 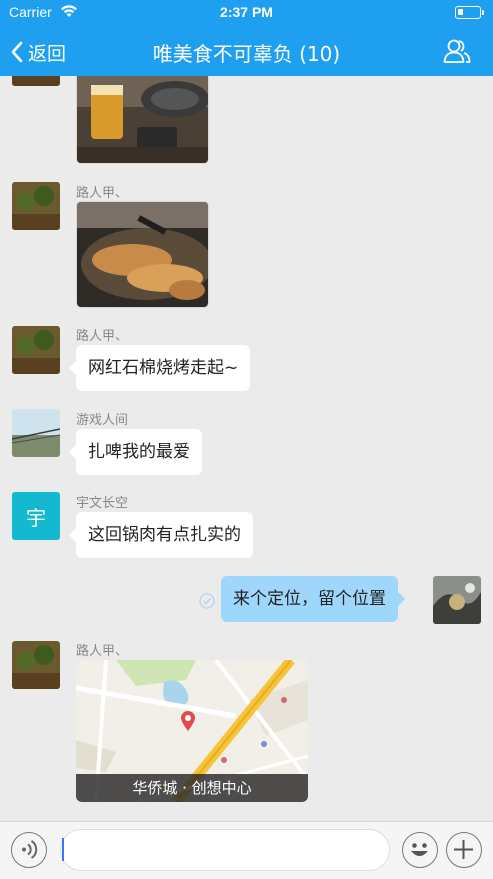 I want to click on plus-icon, so click(x=463, y=849).